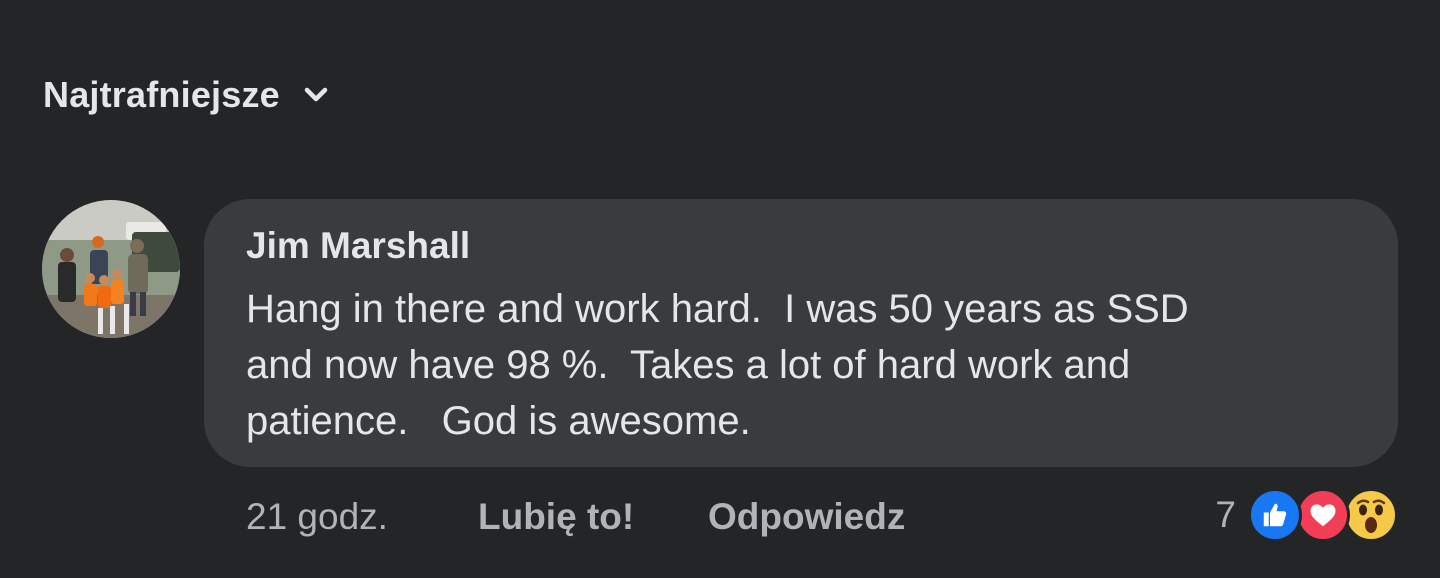  Describe the element at coordinates (1371, 515) in the screenshot. I see `wow-icon` at that location.